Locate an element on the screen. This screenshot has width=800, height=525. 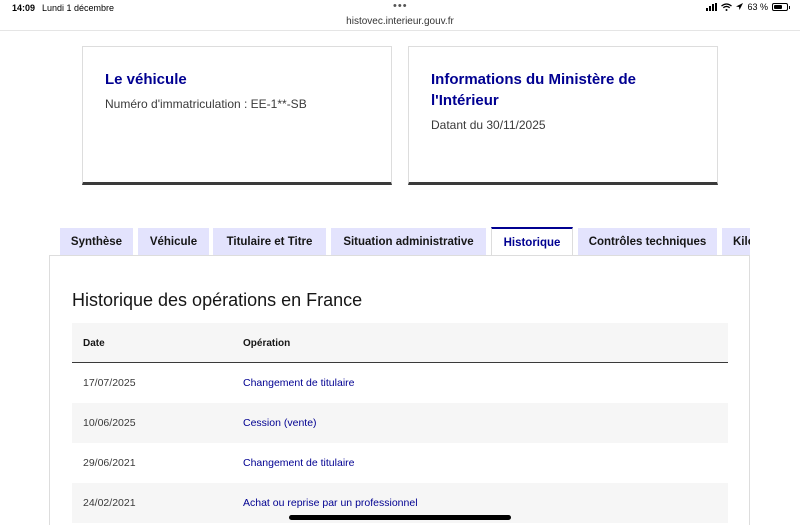
tab-kilometrage: Kilométrage is located at coordinates (736, 241).